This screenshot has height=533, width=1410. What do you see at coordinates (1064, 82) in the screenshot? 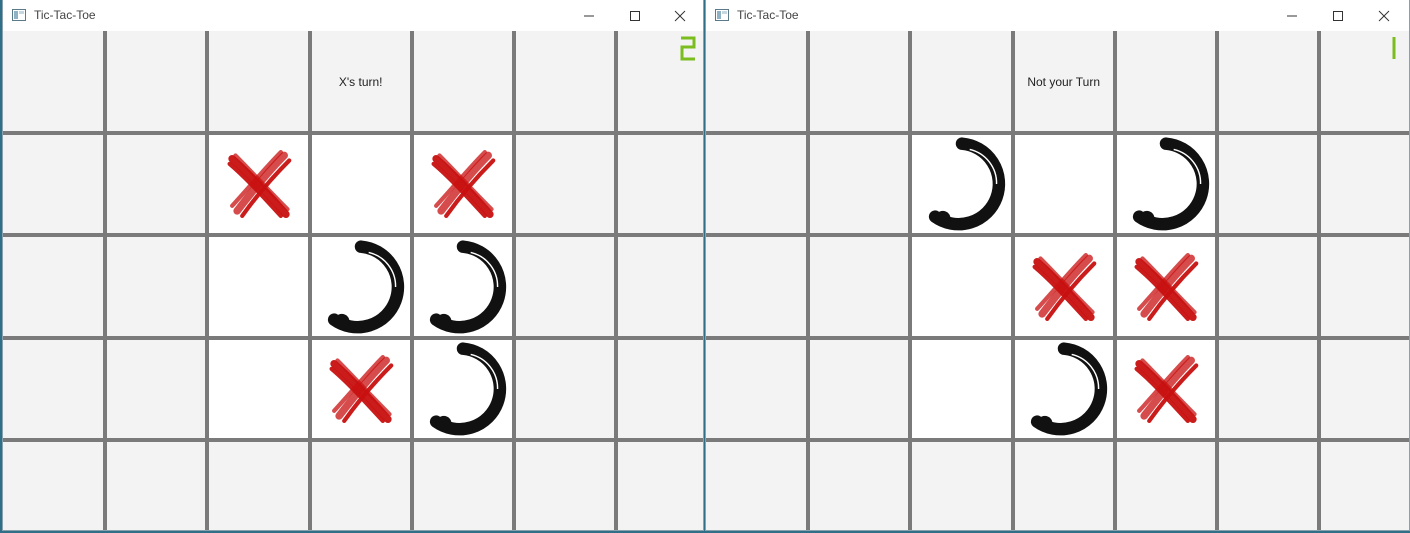
I see `turn-status-label: Not your Turn` at bounding box center [1064, 82].